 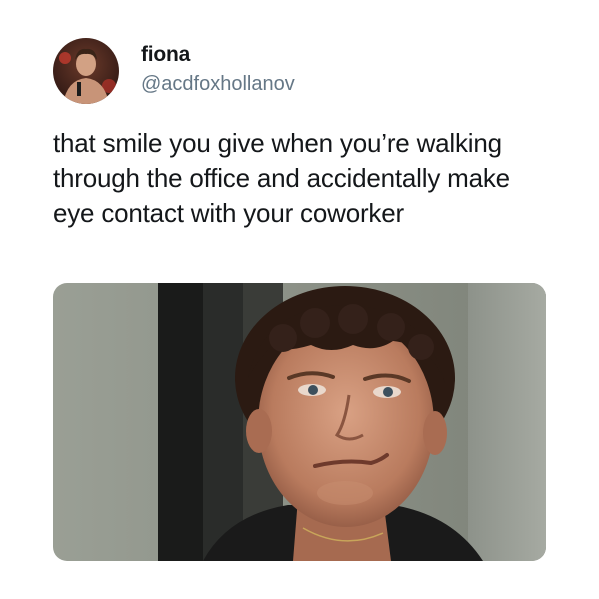 I want to click on avatar, so click(x=86, y=71).